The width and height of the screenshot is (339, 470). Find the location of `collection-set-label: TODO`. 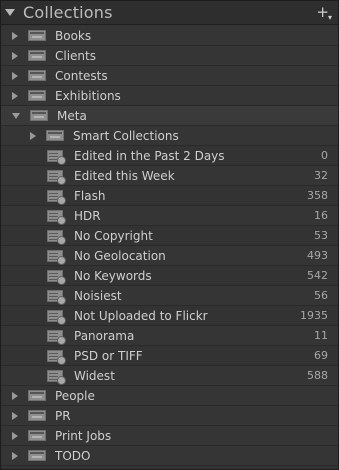

collection-set-label: TODO is located at coordinates (73, 455).